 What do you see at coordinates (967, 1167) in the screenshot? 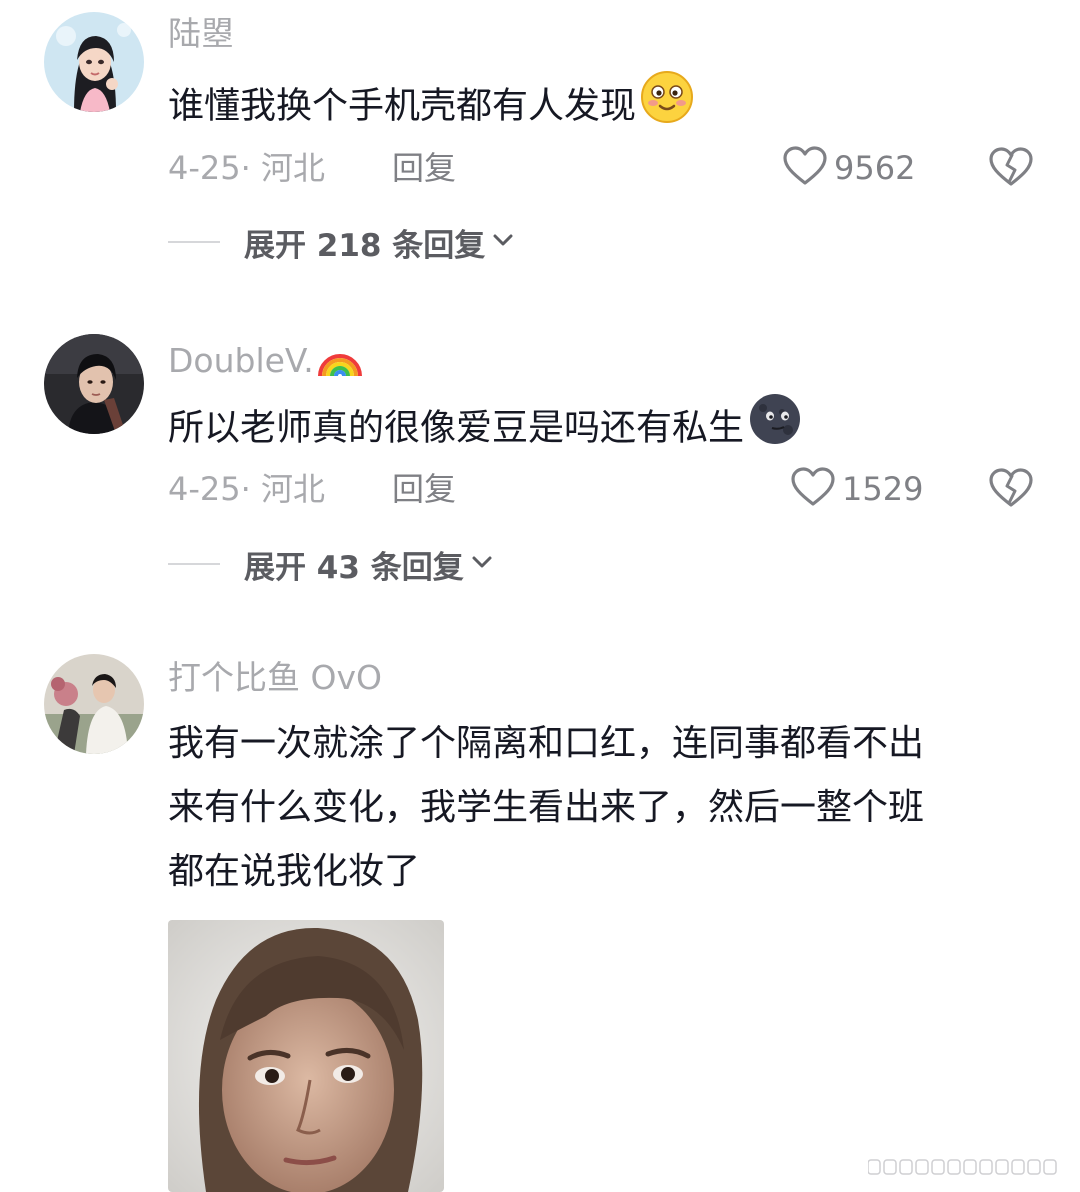
I see `image-progress-indicator` at bounding box center [967, 1167].